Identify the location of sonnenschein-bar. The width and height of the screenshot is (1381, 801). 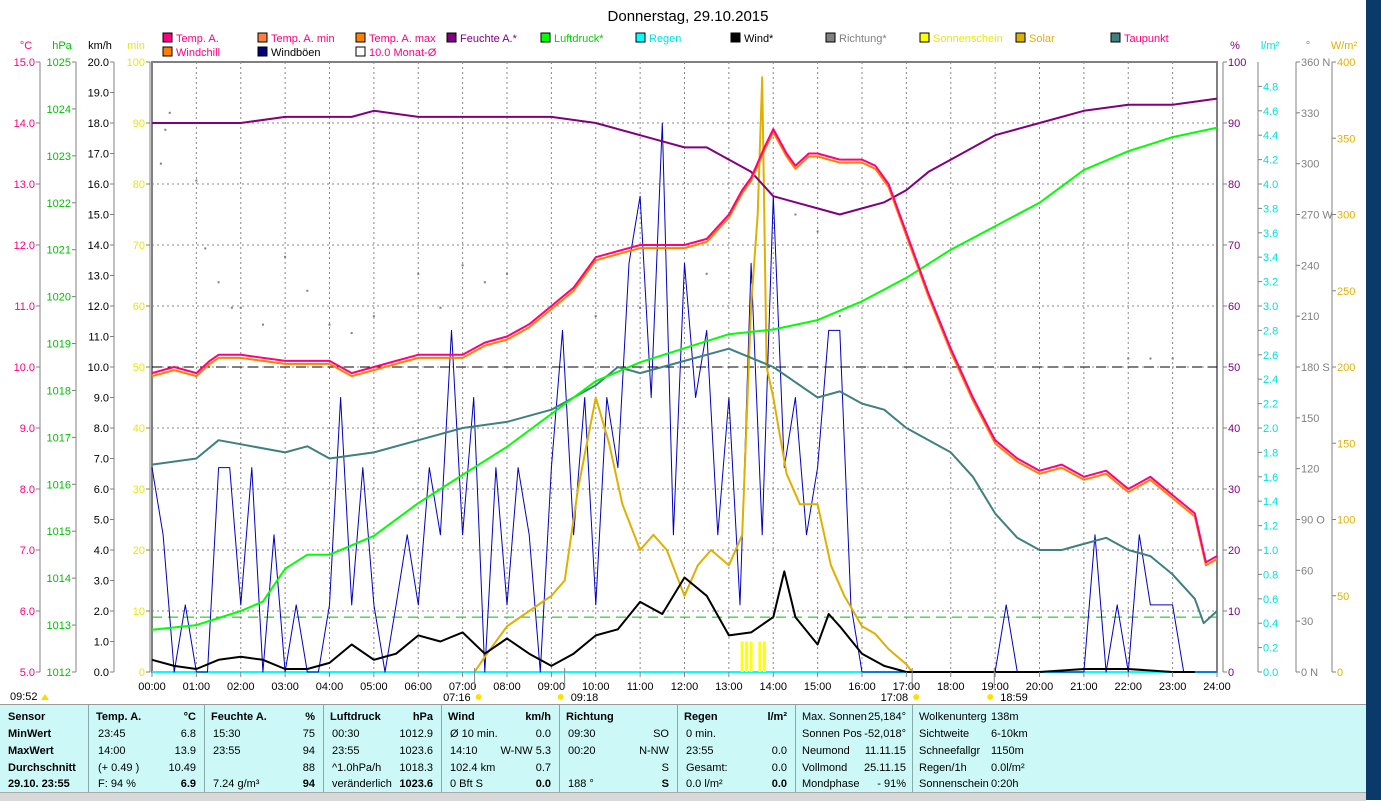
(747, 656).